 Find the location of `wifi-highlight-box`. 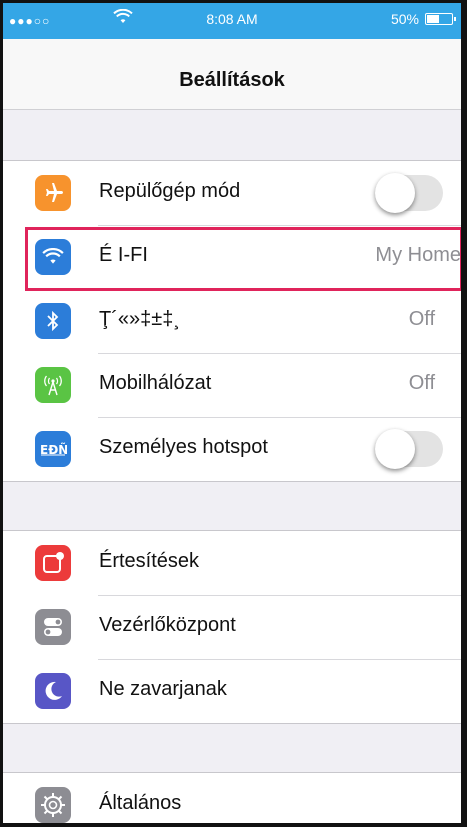

wifi-highlight-box is located at coordinates (243, 259).